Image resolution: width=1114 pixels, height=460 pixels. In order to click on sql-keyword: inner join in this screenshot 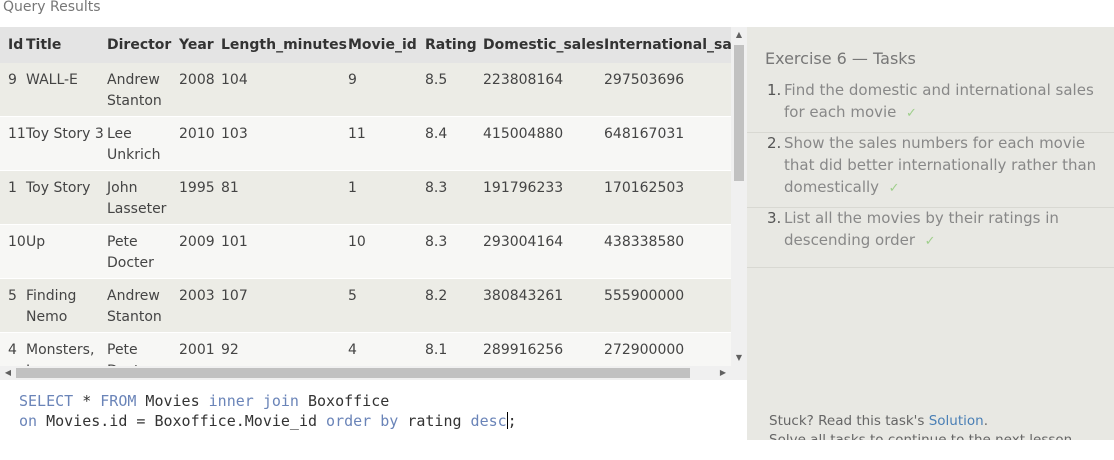, I will do `click(253, 401)`.